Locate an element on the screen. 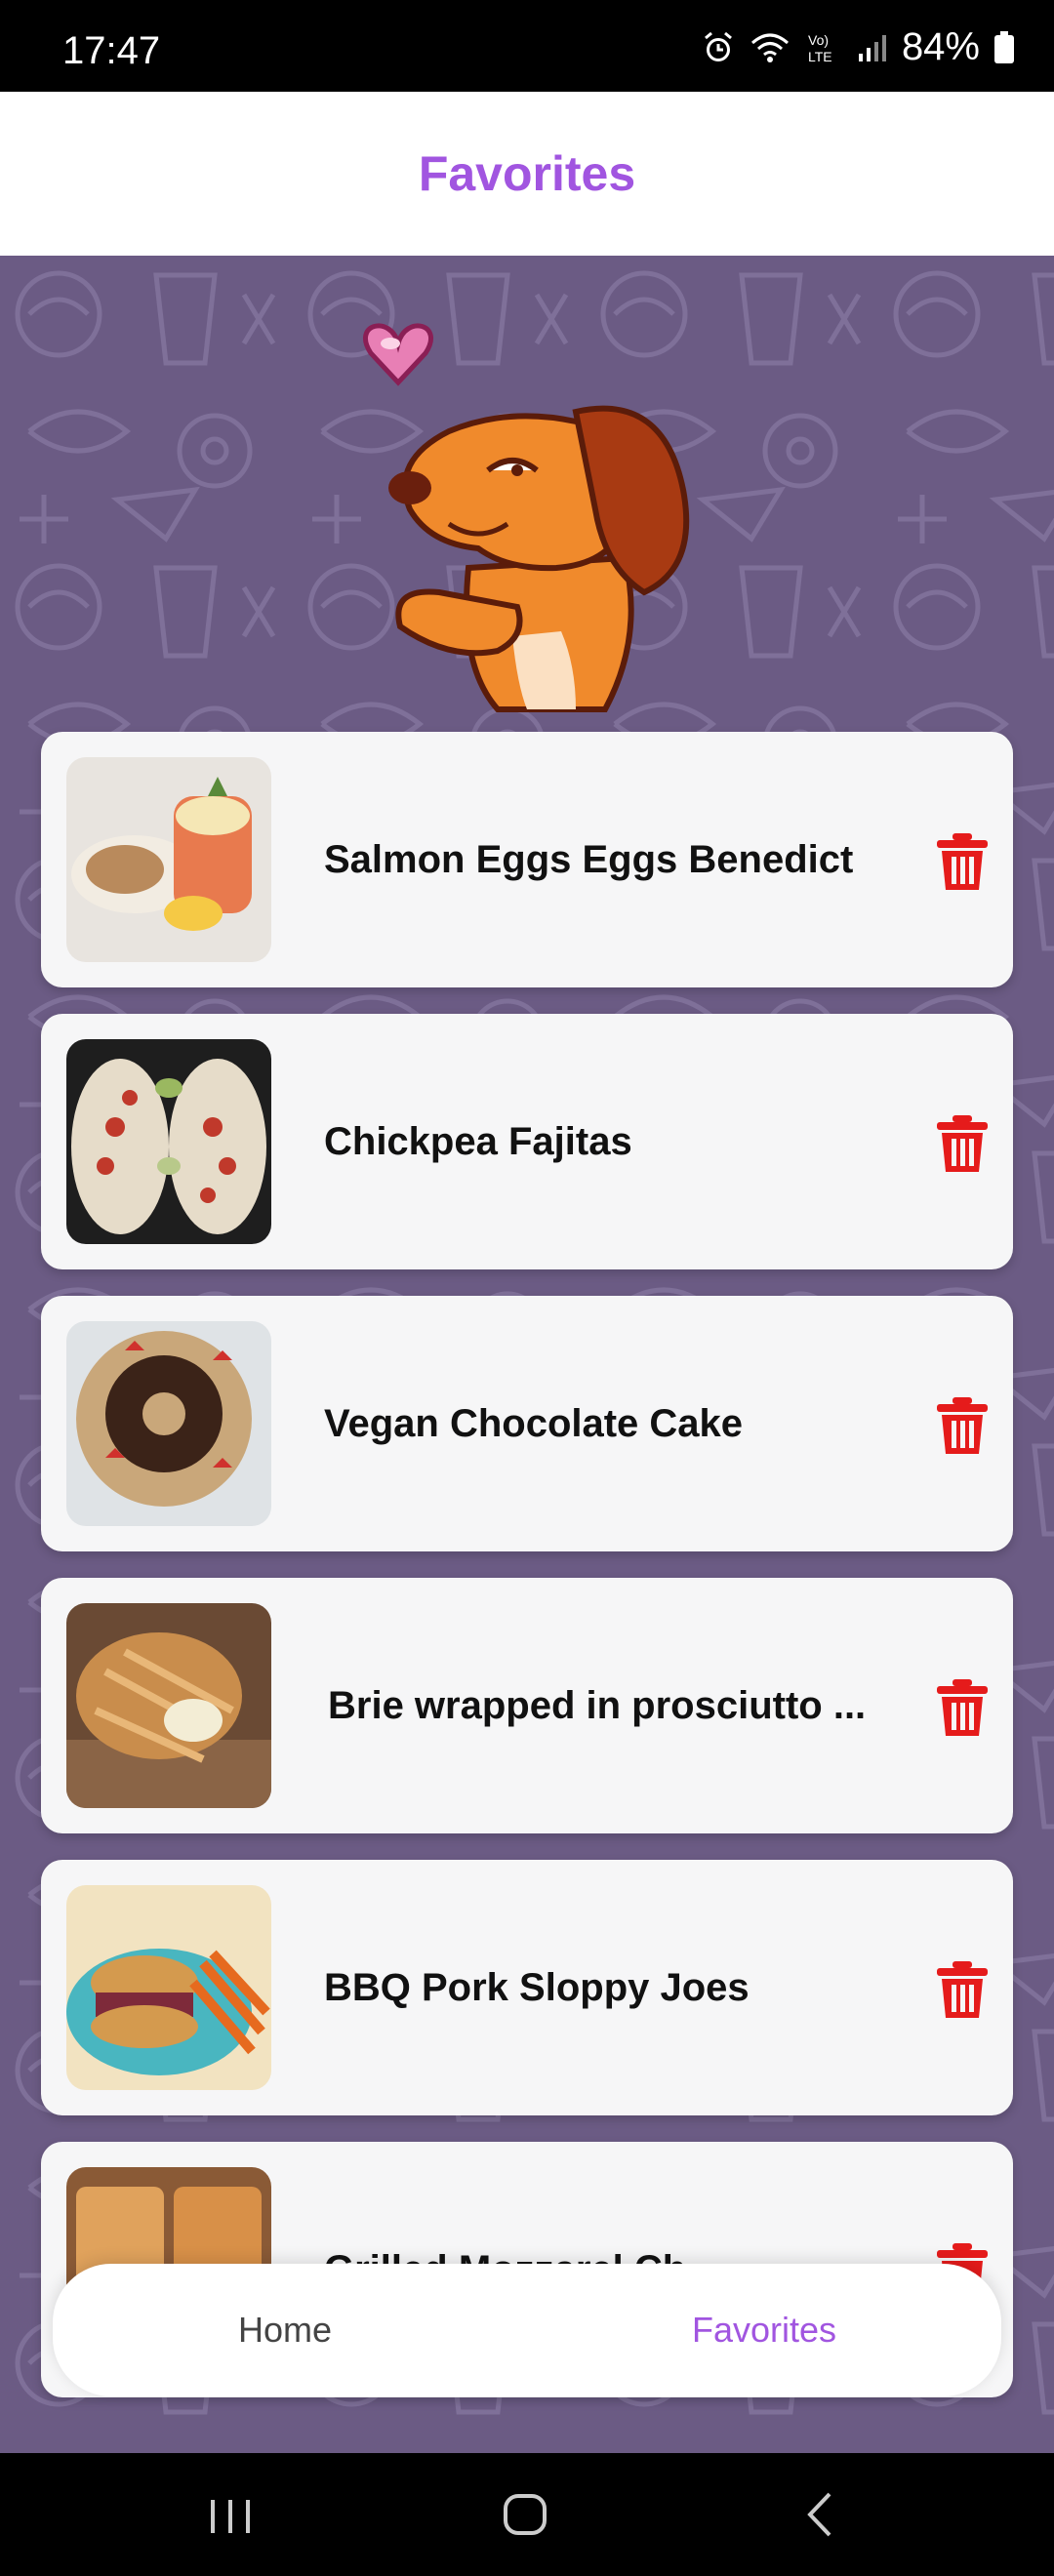 The image size is (1054, 2576). volte-icon: Vo) LTE is located at coordinates (820, 48).